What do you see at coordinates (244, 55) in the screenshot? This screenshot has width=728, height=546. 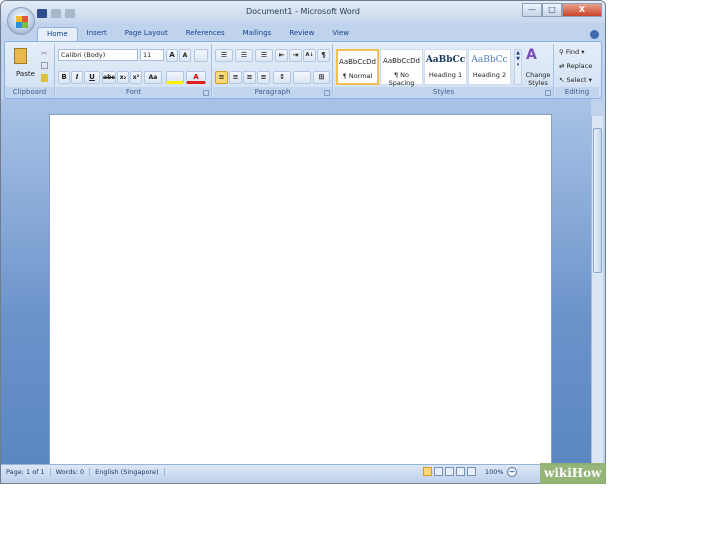 I see `numbering-button: ☰` at bounding box center [244, 55].